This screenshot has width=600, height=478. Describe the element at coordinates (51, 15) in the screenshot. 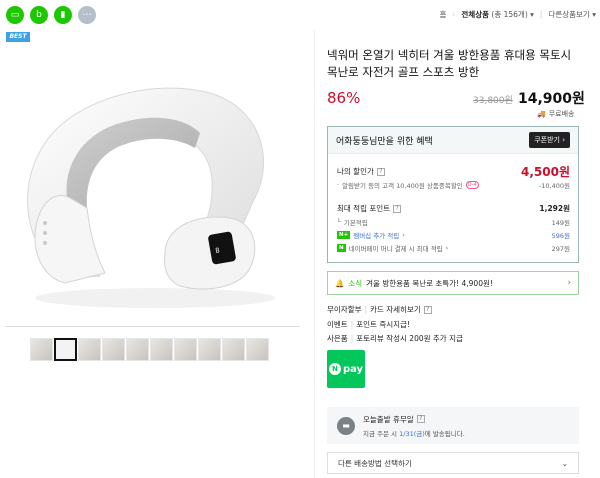

I see `share-icons: ▭ b ▮ ···` at that location.